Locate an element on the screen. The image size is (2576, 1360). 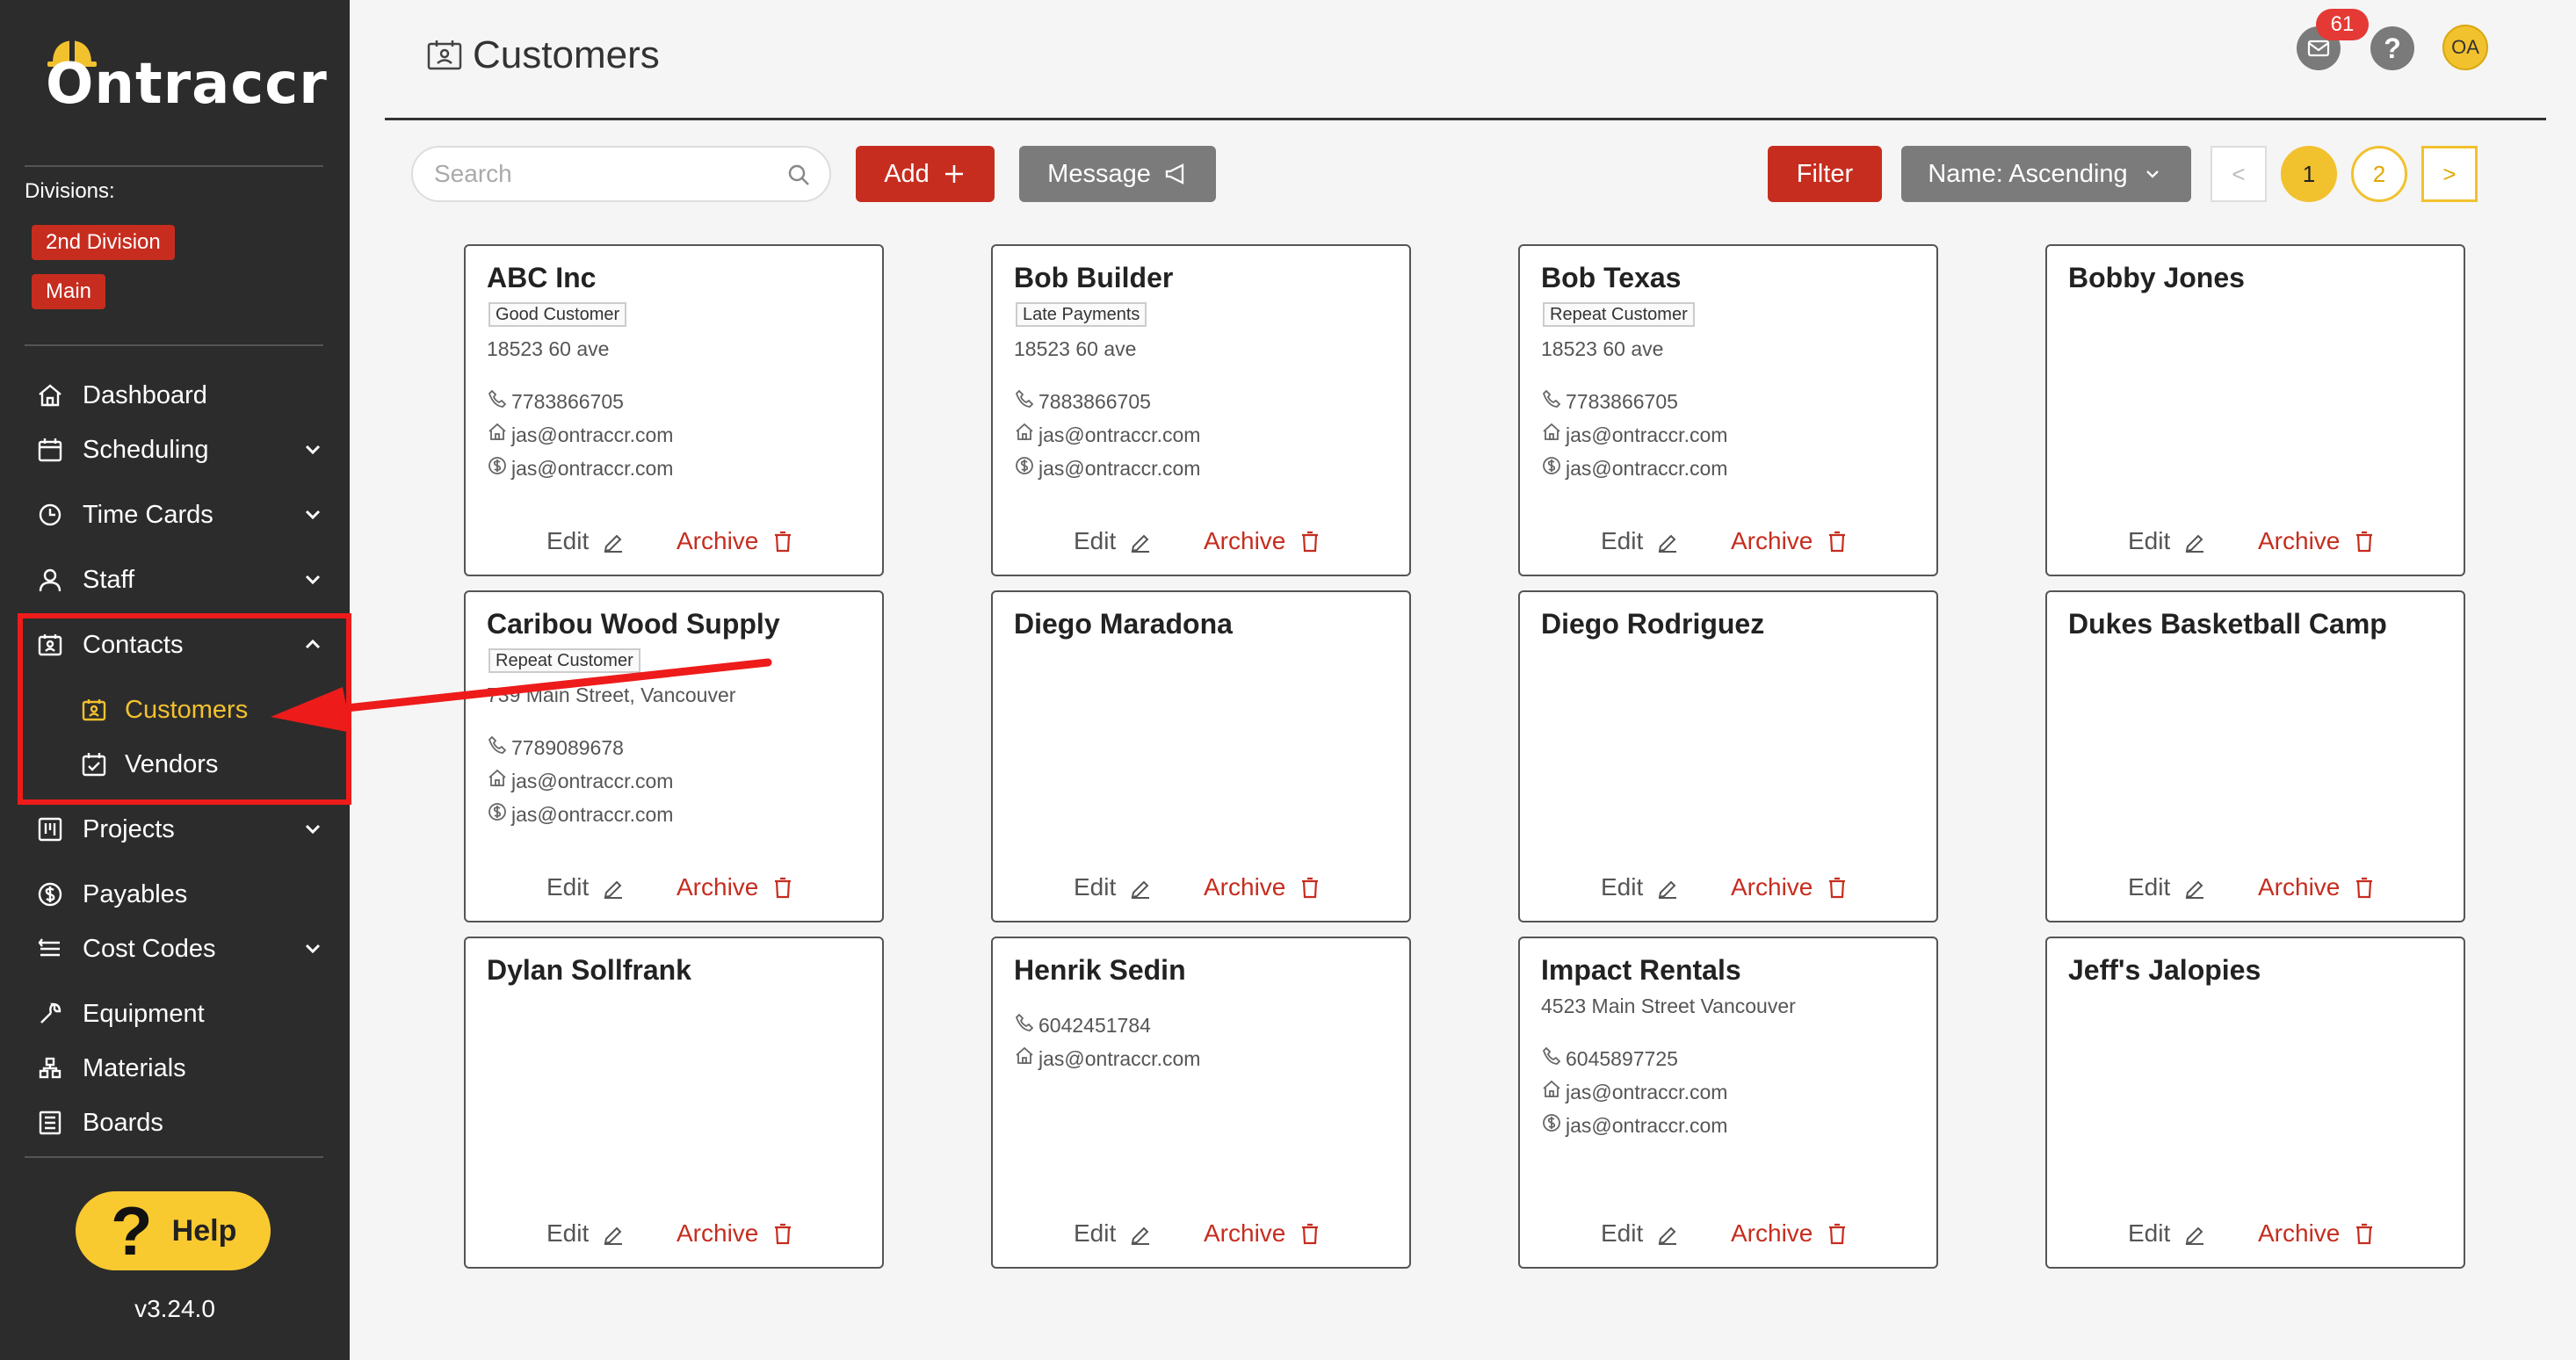
sidebar-item-equipment: Equipment is located at coordinates (180, 1014).